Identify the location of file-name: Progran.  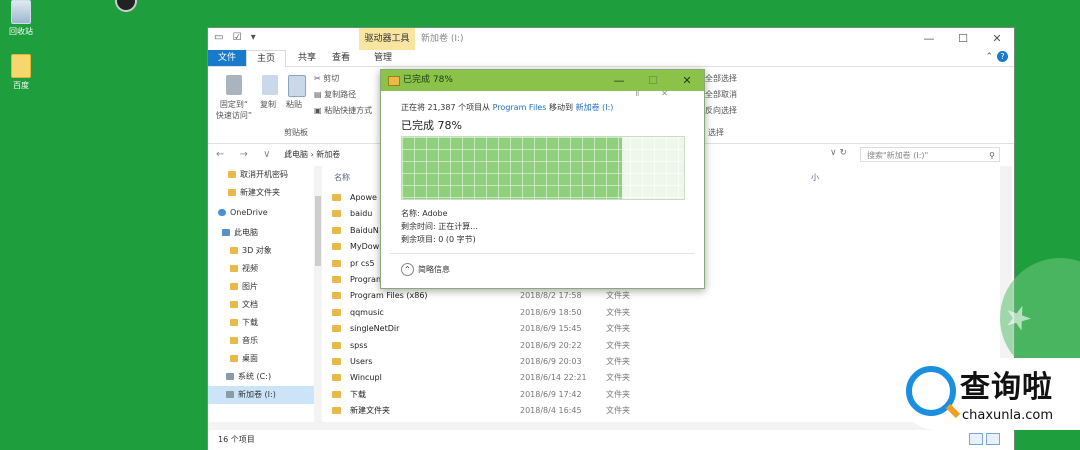
(366, 279).